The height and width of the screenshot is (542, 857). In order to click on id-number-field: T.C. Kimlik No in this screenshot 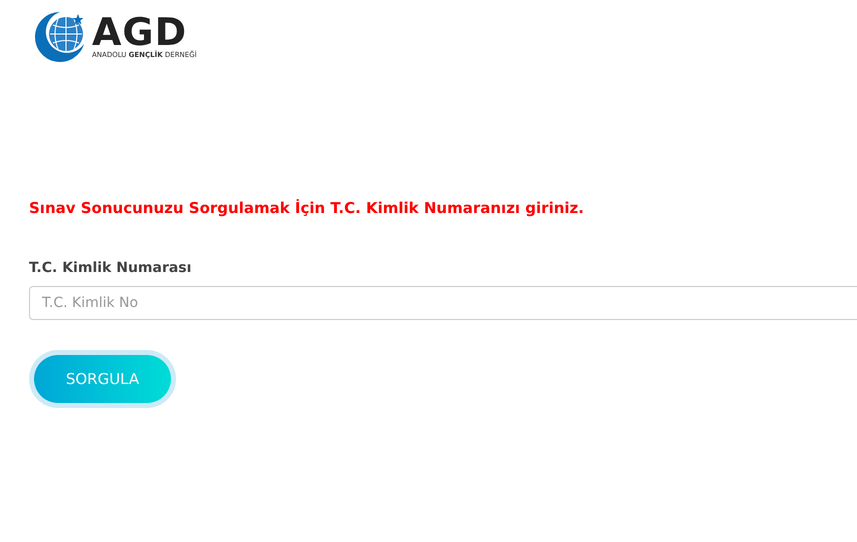, I will do `click(443, 303)`.